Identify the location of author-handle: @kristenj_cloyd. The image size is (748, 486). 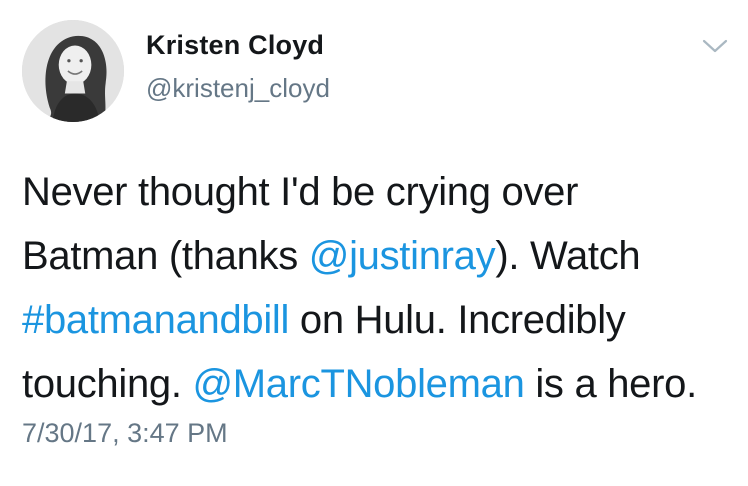
(238, 88).